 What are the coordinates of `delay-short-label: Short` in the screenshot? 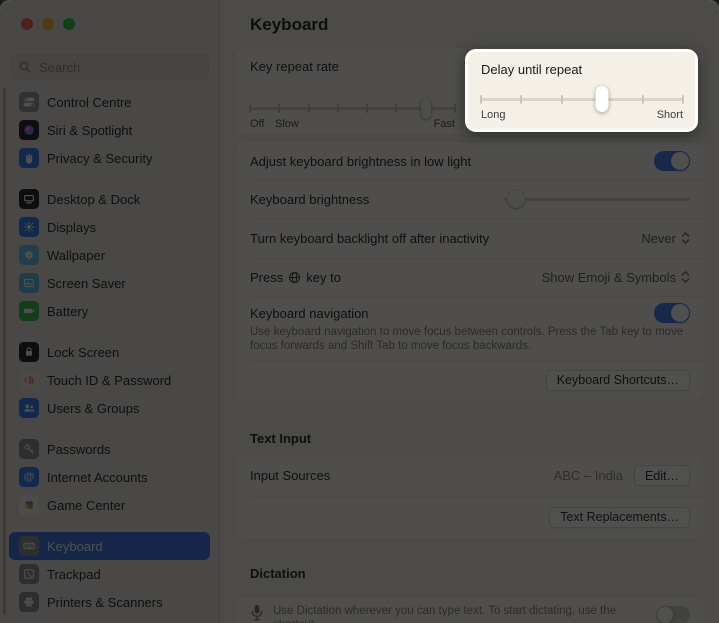 It's located at (669, 115).